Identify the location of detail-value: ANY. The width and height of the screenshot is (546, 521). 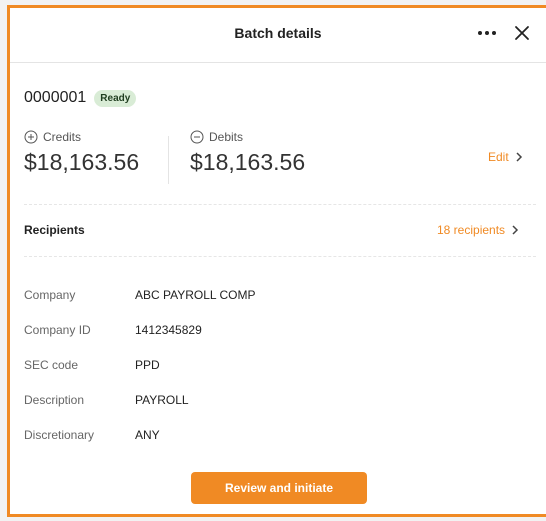
(147, 435).